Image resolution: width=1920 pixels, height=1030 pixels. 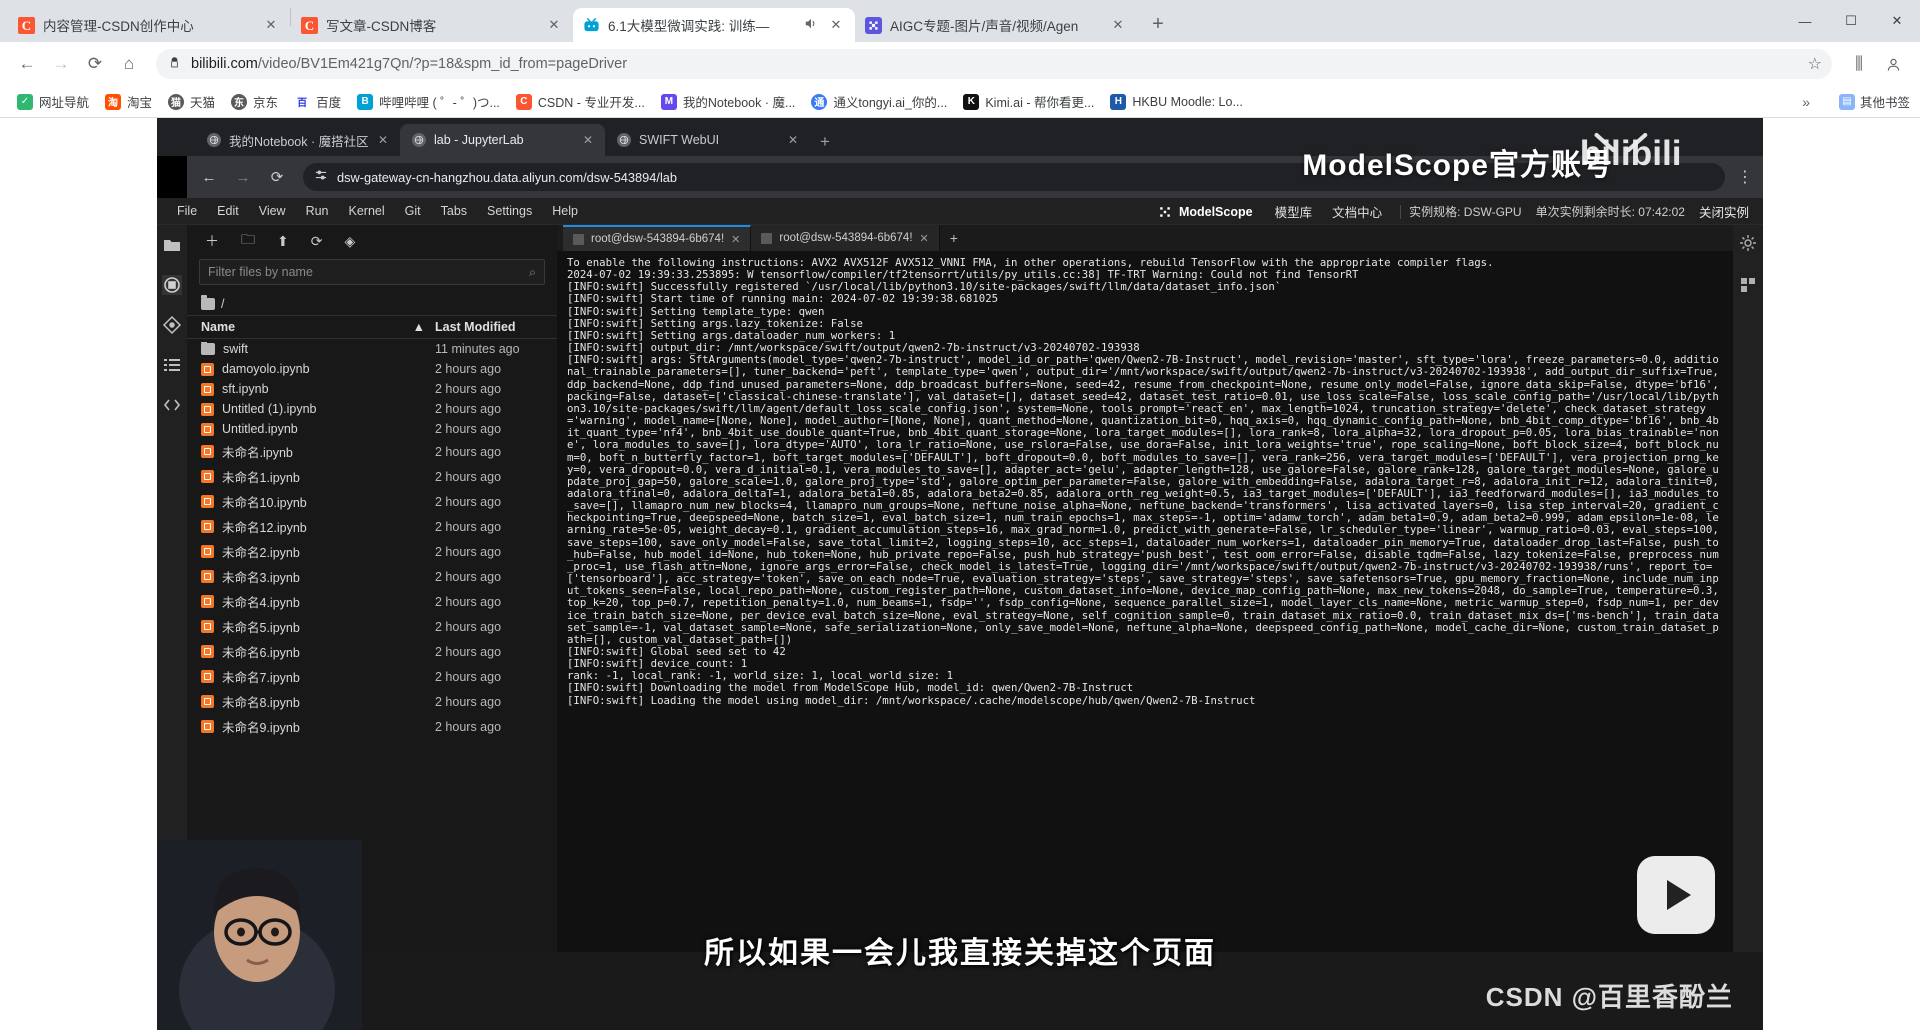 What do you see at coordinates (1806, 102) in the screenshot?
I see `bookmarks-overflow-button: »` at bounding box center [1806, 102].